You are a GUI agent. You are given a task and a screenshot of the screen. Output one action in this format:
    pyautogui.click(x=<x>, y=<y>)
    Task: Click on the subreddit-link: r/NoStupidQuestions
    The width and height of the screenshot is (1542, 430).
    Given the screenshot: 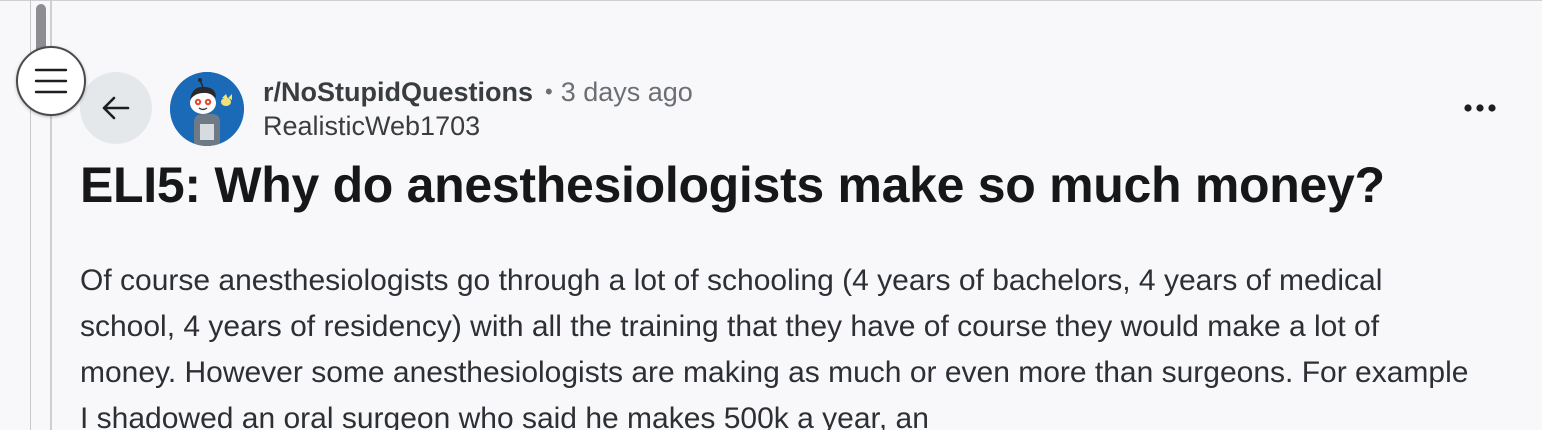 What is the action you would take?
    pyautogui.click(x=398, y=92)
    